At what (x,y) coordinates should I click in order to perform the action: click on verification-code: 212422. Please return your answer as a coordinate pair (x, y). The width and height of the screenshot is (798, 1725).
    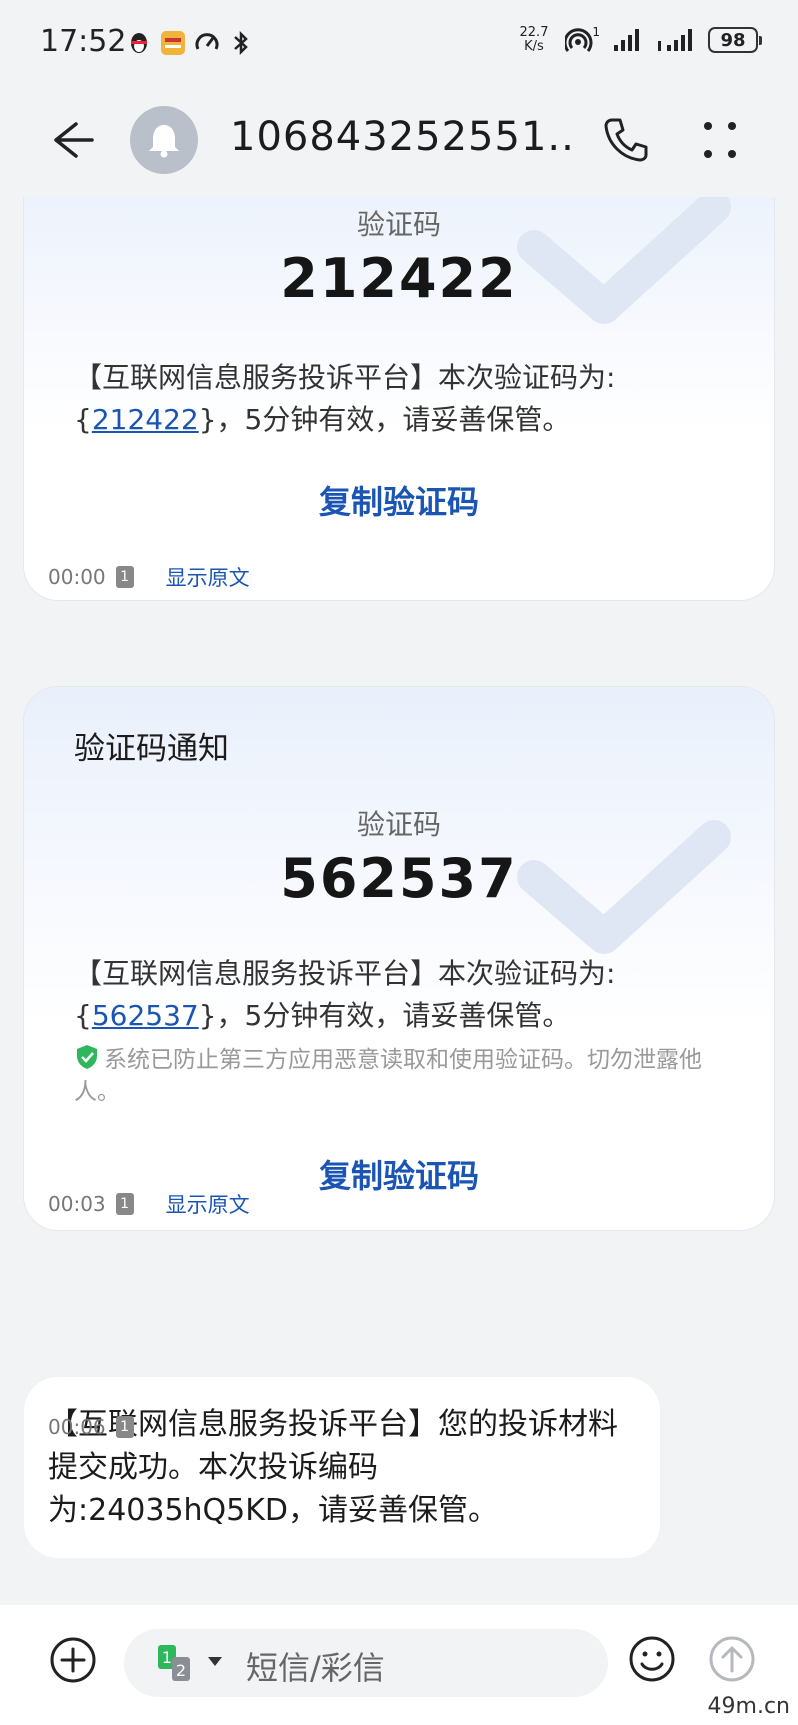
    Looking at the image, I should click on (399, 278).